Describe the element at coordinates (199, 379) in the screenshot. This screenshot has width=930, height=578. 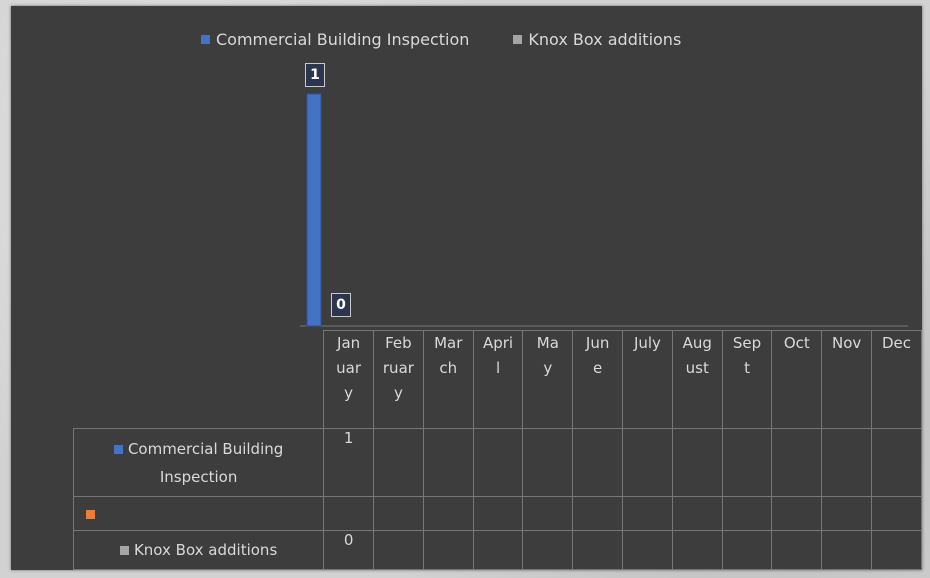
I see `table-corner` at that location.